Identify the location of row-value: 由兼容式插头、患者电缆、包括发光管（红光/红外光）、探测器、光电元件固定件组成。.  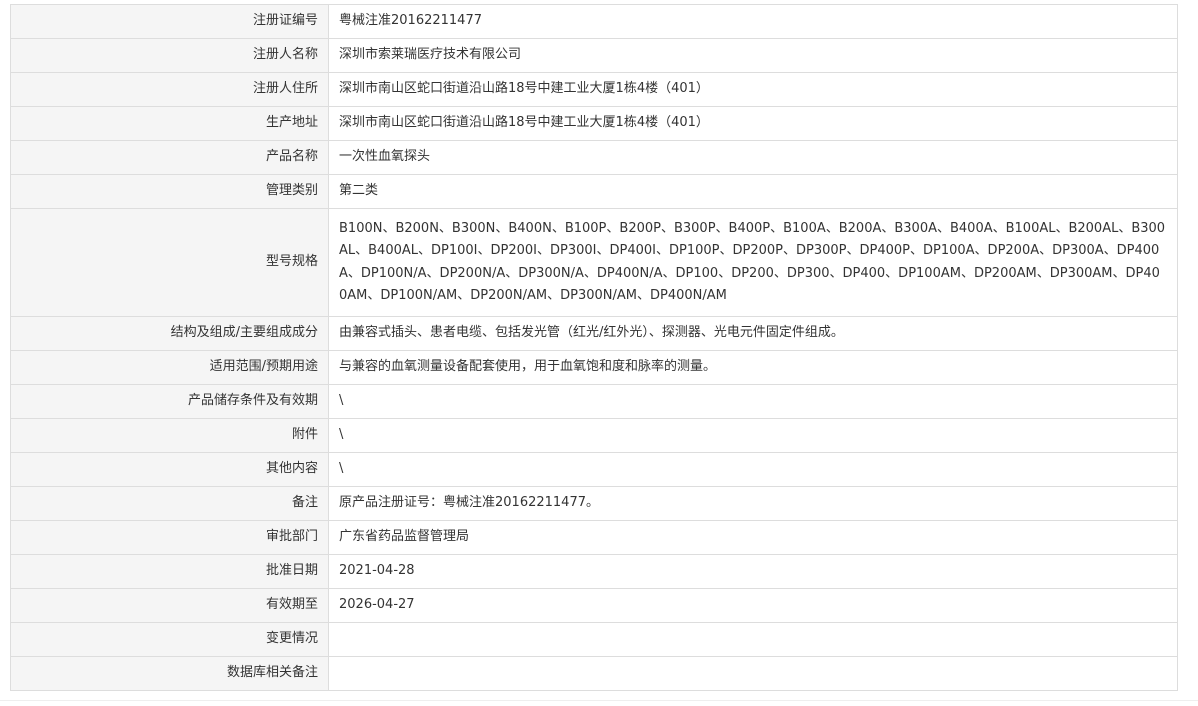
(753, 333).